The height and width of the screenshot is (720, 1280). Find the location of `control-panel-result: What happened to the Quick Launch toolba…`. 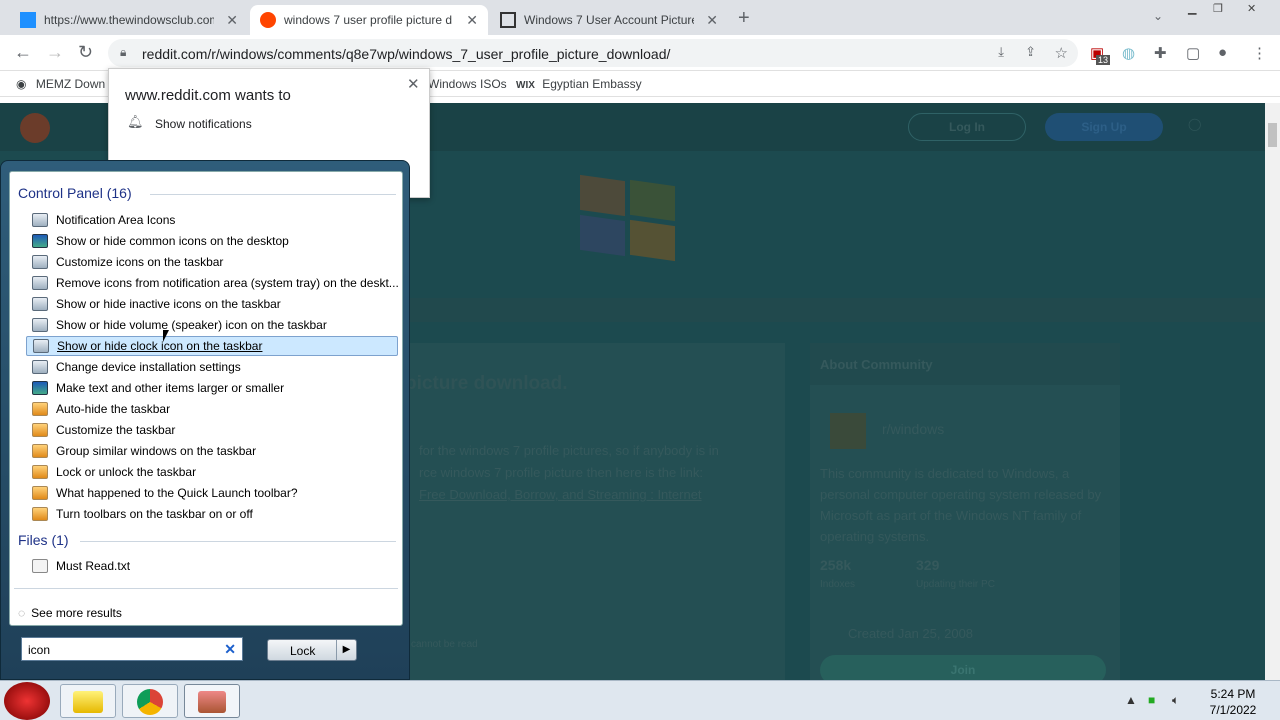

control-panel-result: What happened to the Quick Launch toolba… is located at coordinates (212, 493).